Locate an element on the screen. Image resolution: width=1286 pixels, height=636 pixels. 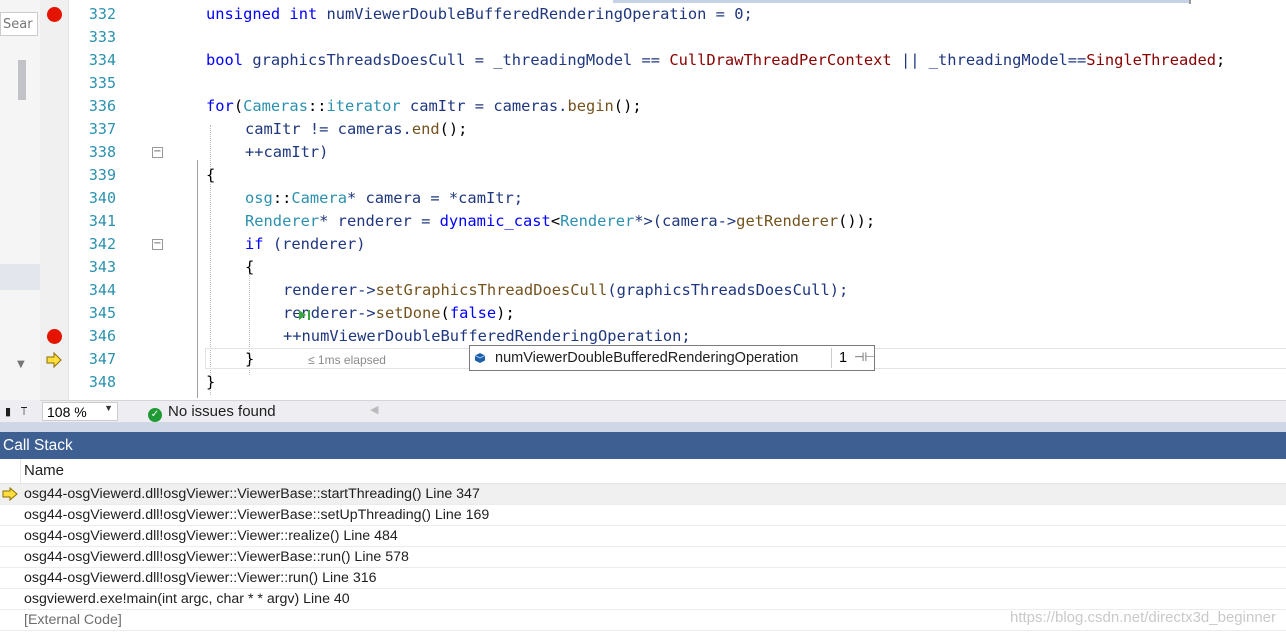
line-number: 340 is located at coordinates (102, 198).